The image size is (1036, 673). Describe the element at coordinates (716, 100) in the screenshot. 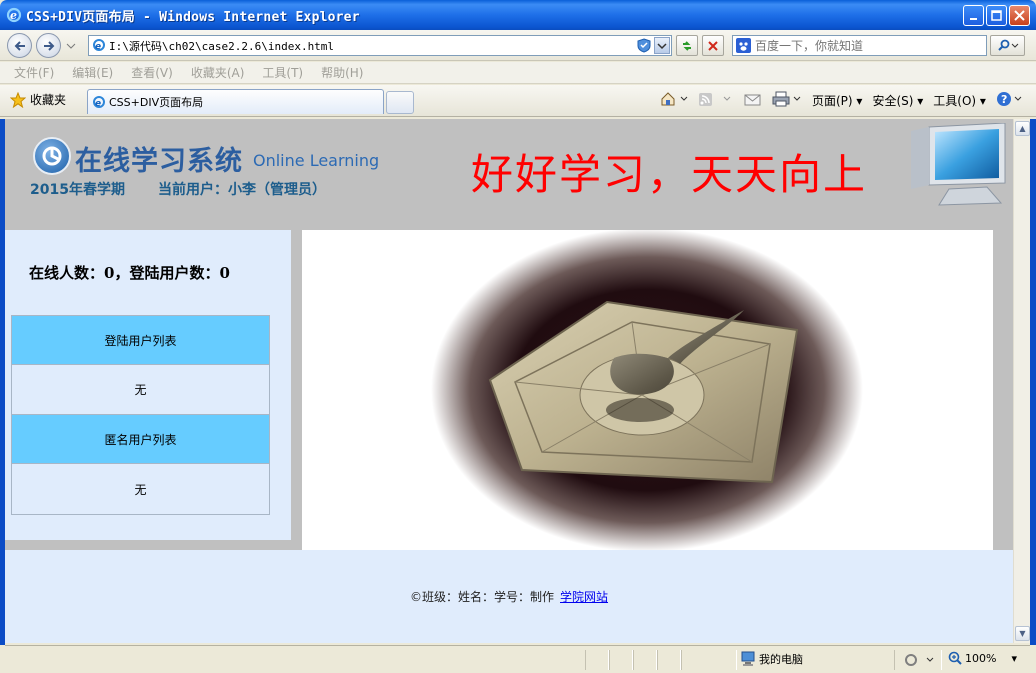

I see `feeds-button` at that location.